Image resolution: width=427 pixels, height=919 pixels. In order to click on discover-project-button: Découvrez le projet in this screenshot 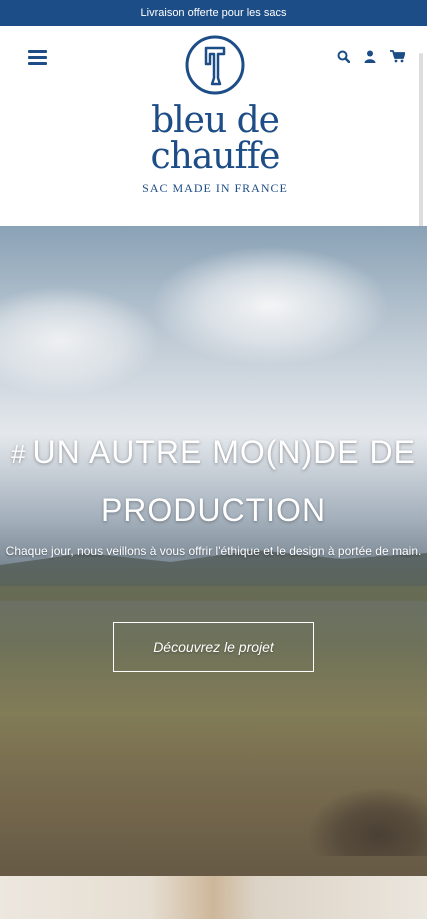, I will do `click(213, 647)`.